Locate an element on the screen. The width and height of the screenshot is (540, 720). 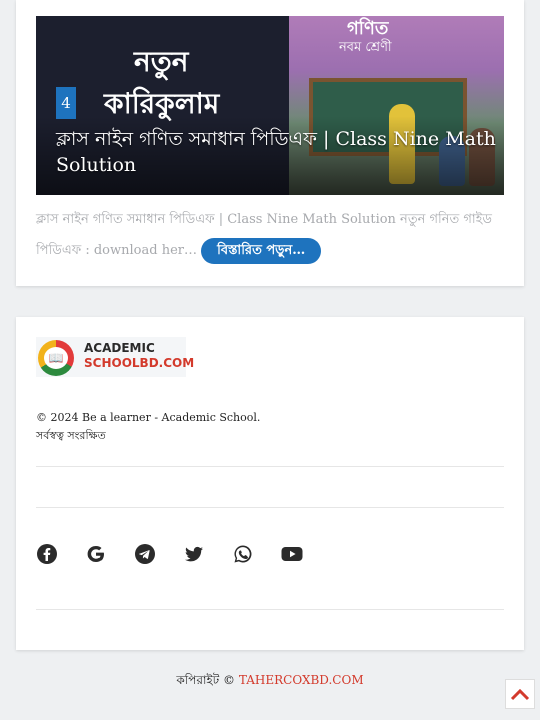
site-copyright-link: TAHERCOXBD.COM is located at coordinates (301, 680).